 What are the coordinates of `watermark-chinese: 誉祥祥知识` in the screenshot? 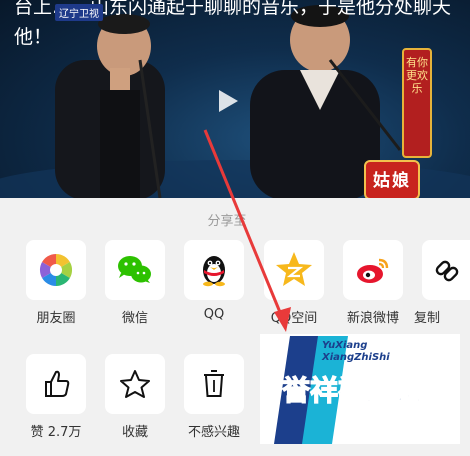 It's located at (352, 390).